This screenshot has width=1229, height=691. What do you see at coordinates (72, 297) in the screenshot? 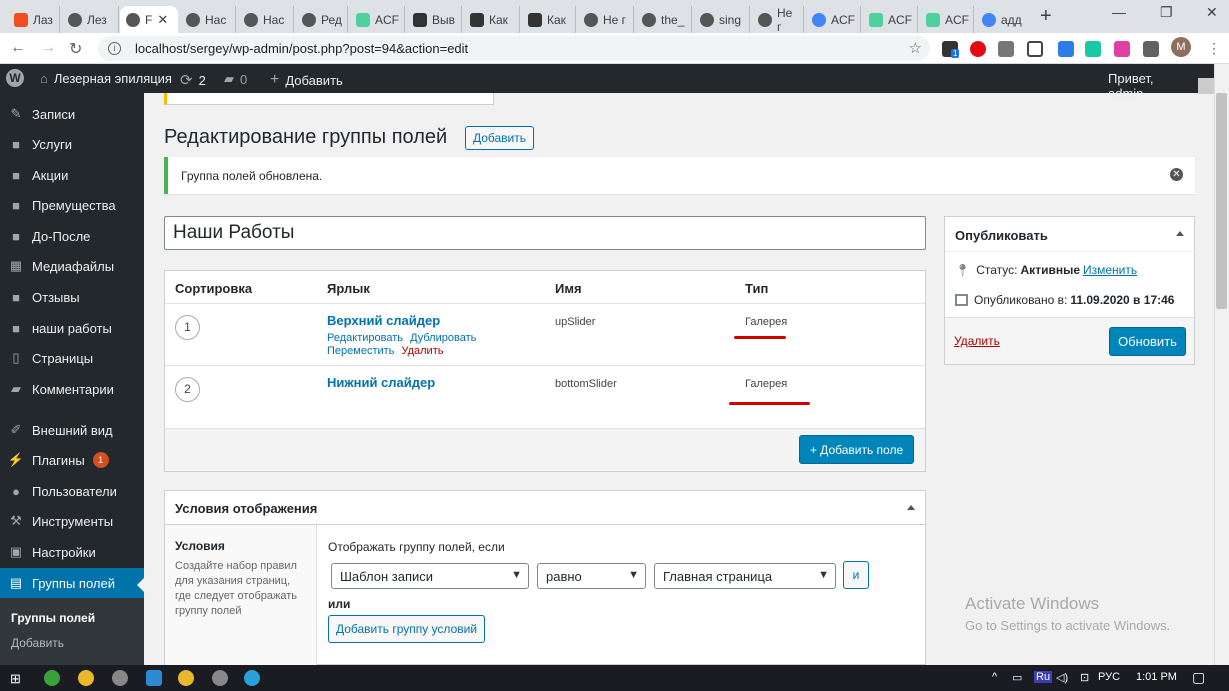
I see `sidebar-item-reviews: ■ Отзывы` at bounding box center [72, 297].